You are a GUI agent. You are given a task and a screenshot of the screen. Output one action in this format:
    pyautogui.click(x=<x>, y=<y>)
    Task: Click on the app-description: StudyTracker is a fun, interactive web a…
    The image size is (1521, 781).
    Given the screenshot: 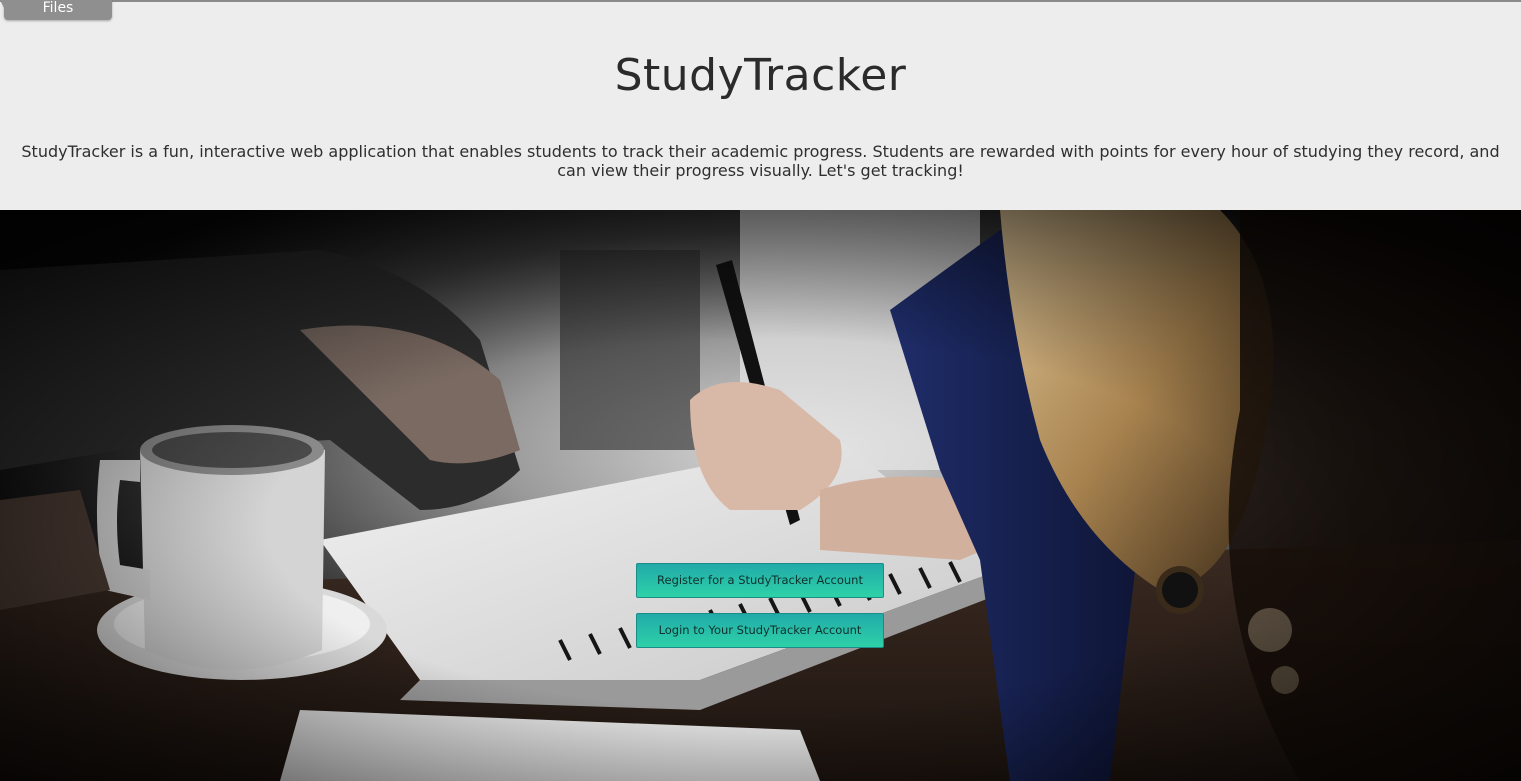 What is the action you would take?
    pyautogui.click(x=760, y=161)
    